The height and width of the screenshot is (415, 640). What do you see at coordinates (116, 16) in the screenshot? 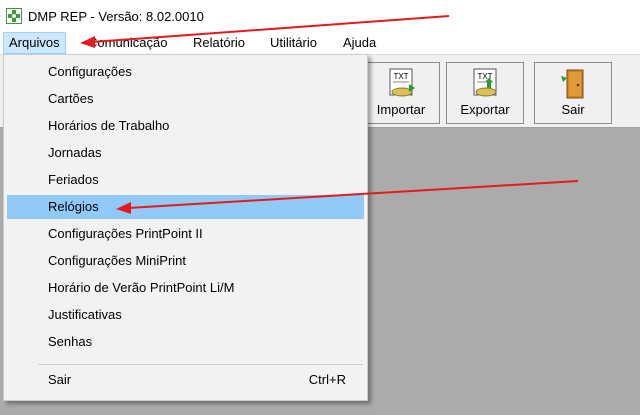
I see `window-title: DMP REP - Versão: 8.02.0010` at bounding box center [116, 16].